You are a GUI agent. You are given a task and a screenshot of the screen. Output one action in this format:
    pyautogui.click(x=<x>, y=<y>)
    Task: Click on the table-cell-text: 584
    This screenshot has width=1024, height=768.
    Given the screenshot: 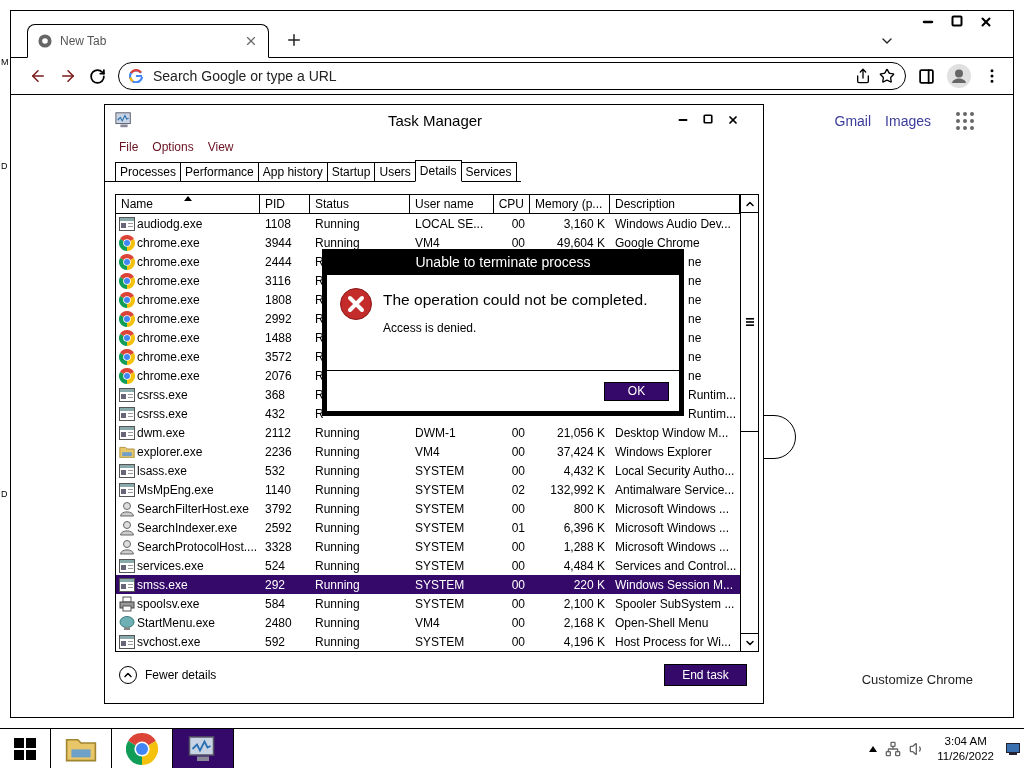 What is the action you would take?
    pyautogui.click(x=275, y=603)
    